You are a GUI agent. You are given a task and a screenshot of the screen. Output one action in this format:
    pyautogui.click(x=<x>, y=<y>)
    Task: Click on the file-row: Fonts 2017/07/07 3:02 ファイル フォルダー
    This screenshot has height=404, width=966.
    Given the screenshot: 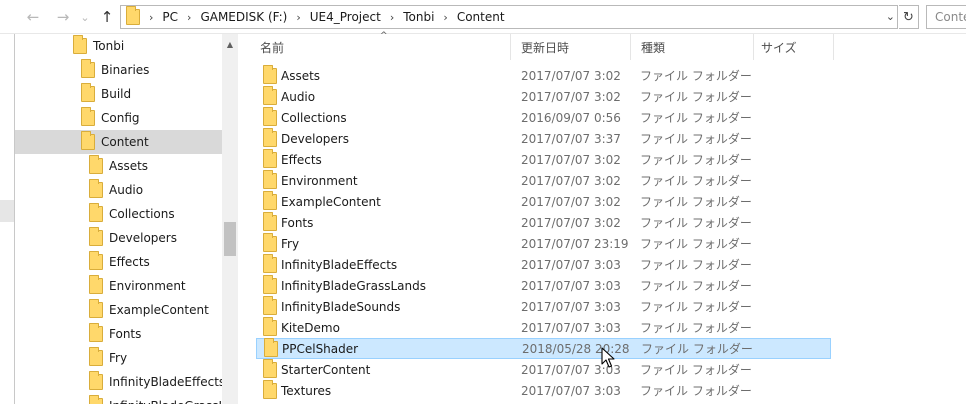 What is the action you would take?
    pyautogui.click(x=543, y=222)
    